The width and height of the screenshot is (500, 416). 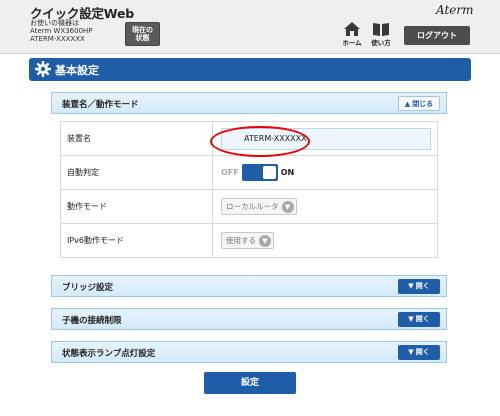 I want to click on table-row: 自動判定 OFF ON, so click(x=249, y=172).